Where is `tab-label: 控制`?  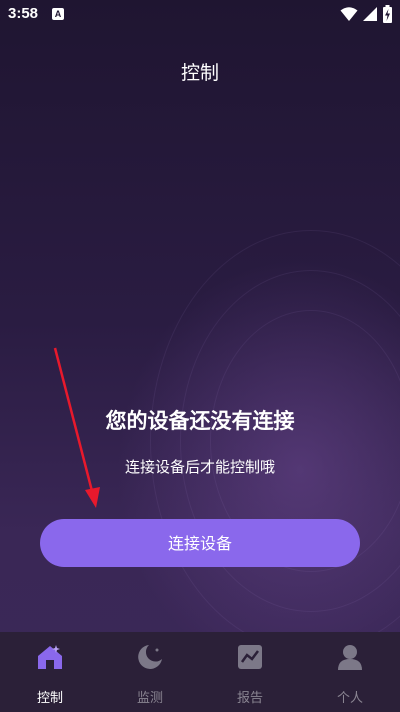 tab-label: 控制 is located at coordinates (49, 698).